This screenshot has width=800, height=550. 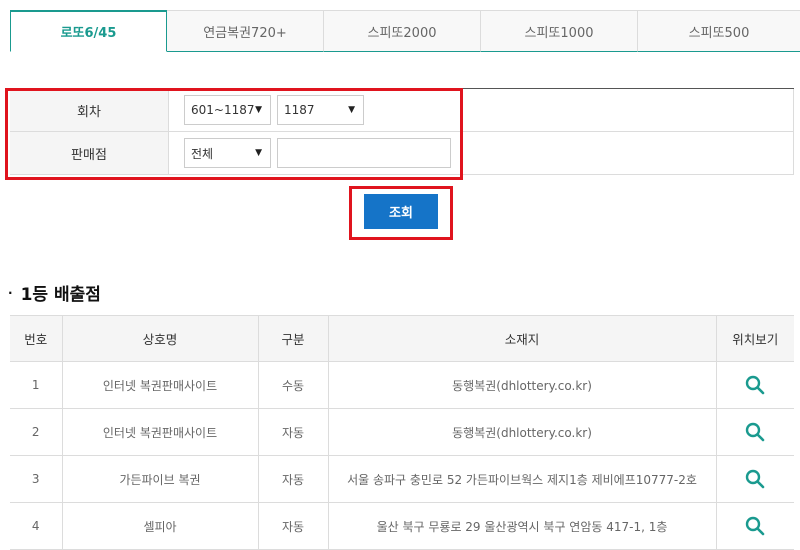 What do you see at coordinates (522, 526) in the screenshot?
I see `cell-address: 울산 북구 무룡로 29 울산광역시 북구 연암동 417-1, 1층` at bounding box center [522, 526].